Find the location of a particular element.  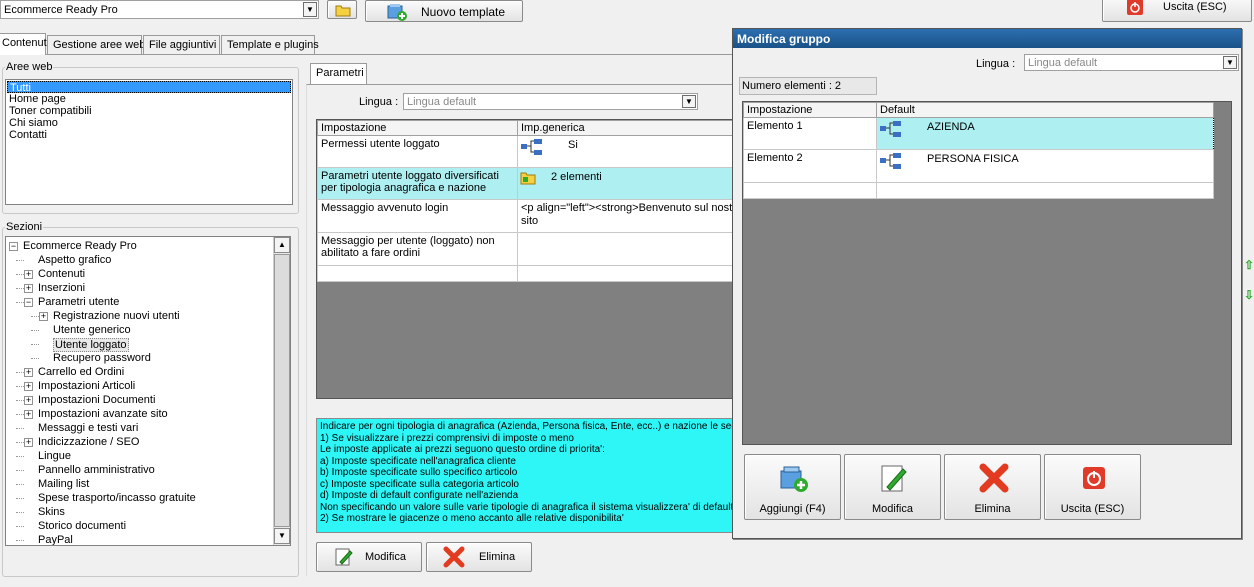

add-template-icon is located at coordinates (397, 12).